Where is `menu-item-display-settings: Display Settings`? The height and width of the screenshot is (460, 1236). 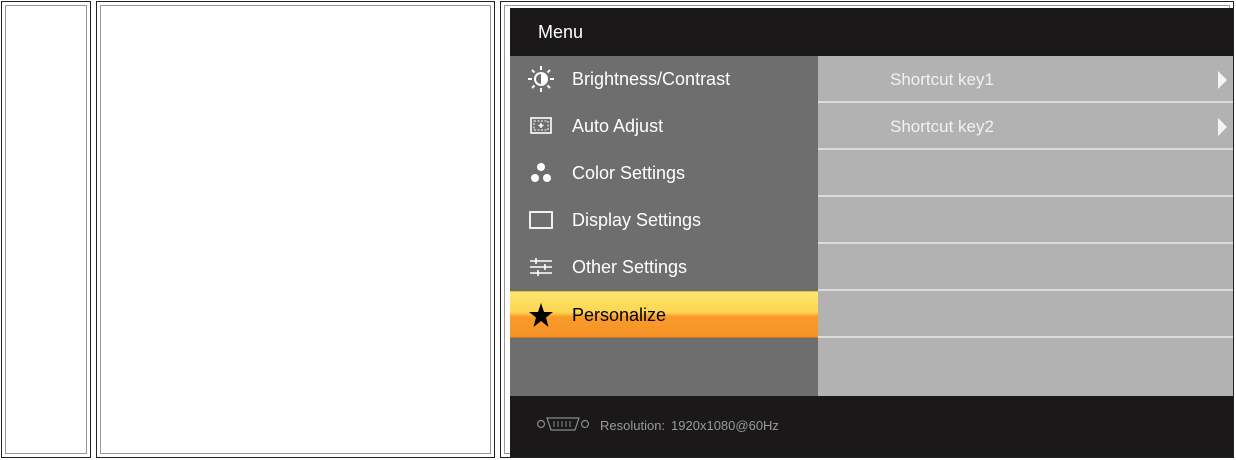
menu-item-display-settings: Display Settings is located at coordinates (664, 220).